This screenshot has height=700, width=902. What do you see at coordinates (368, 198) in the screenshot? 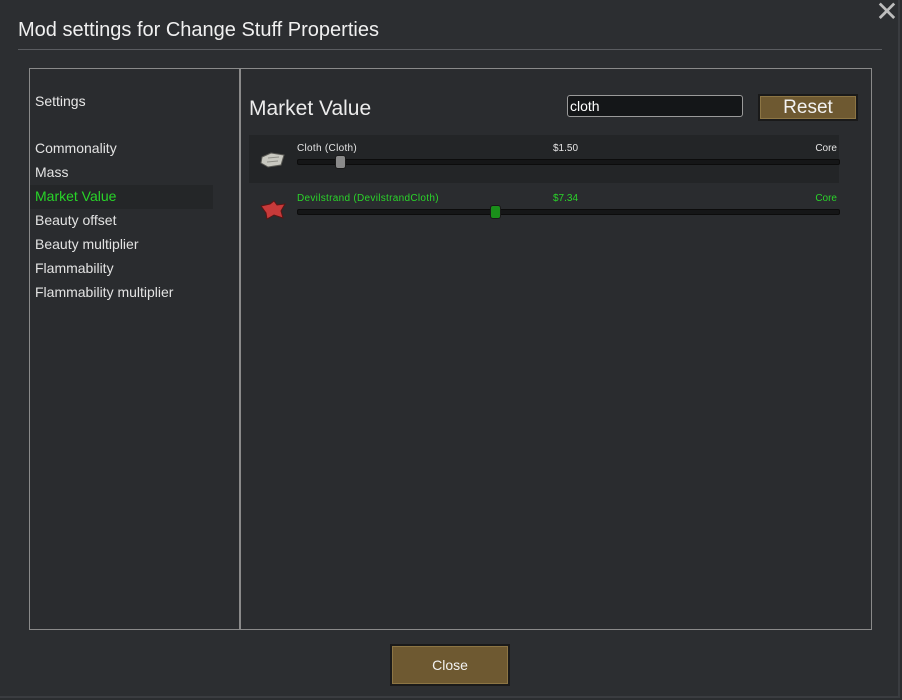
I see `stuff-name: Devilstrand (DevilstrandCloth)` at bounding box center [368, 198].